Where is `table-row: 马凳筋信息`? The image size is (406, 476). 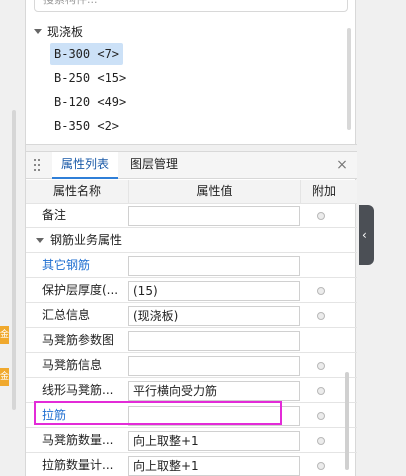
table-row: 马凳筋信息 is located at coordinates (191, 366).